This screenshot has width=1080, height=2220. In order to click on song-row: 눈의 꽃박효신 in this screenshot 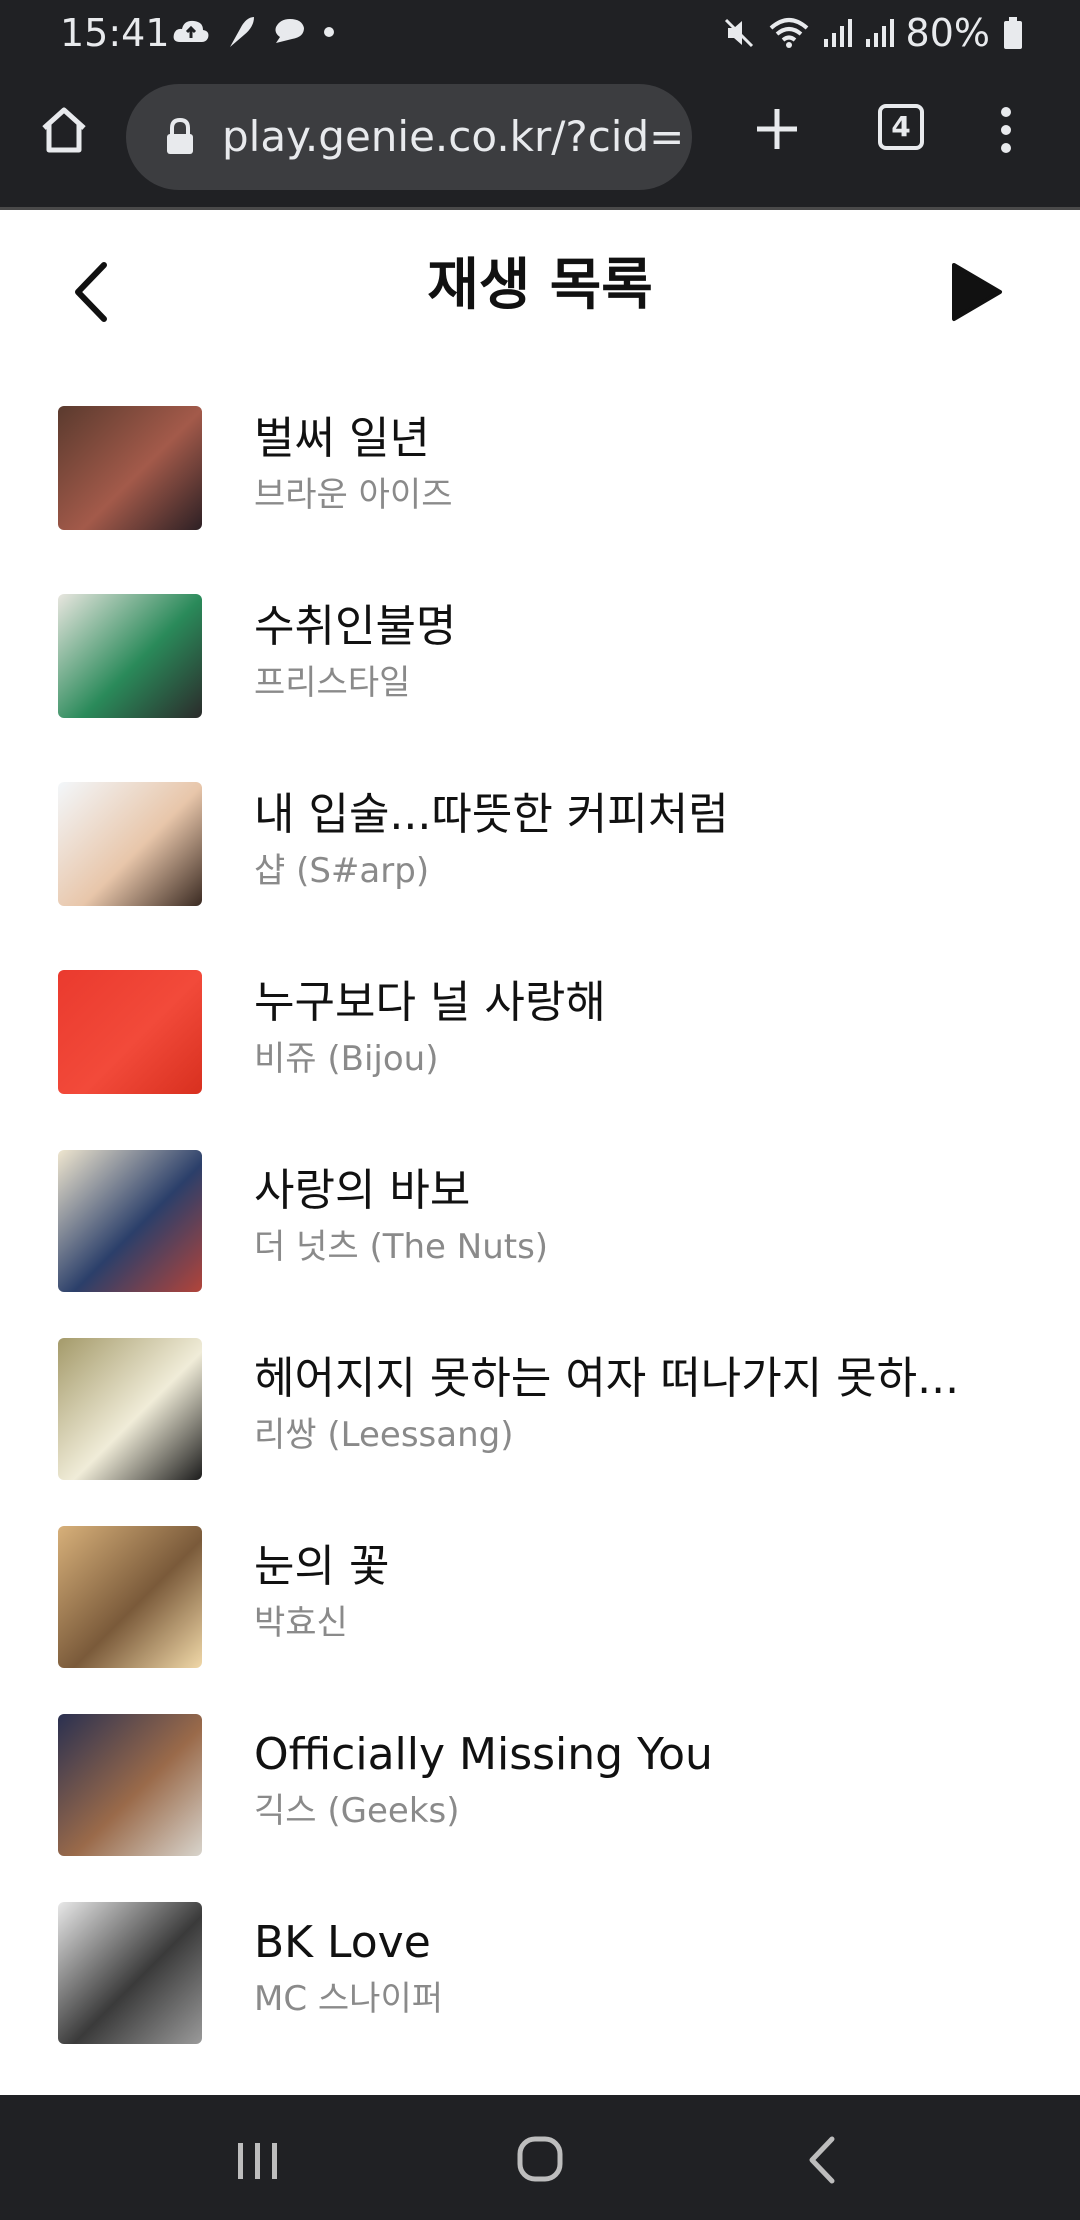, I will do `click(540, 1592)`.